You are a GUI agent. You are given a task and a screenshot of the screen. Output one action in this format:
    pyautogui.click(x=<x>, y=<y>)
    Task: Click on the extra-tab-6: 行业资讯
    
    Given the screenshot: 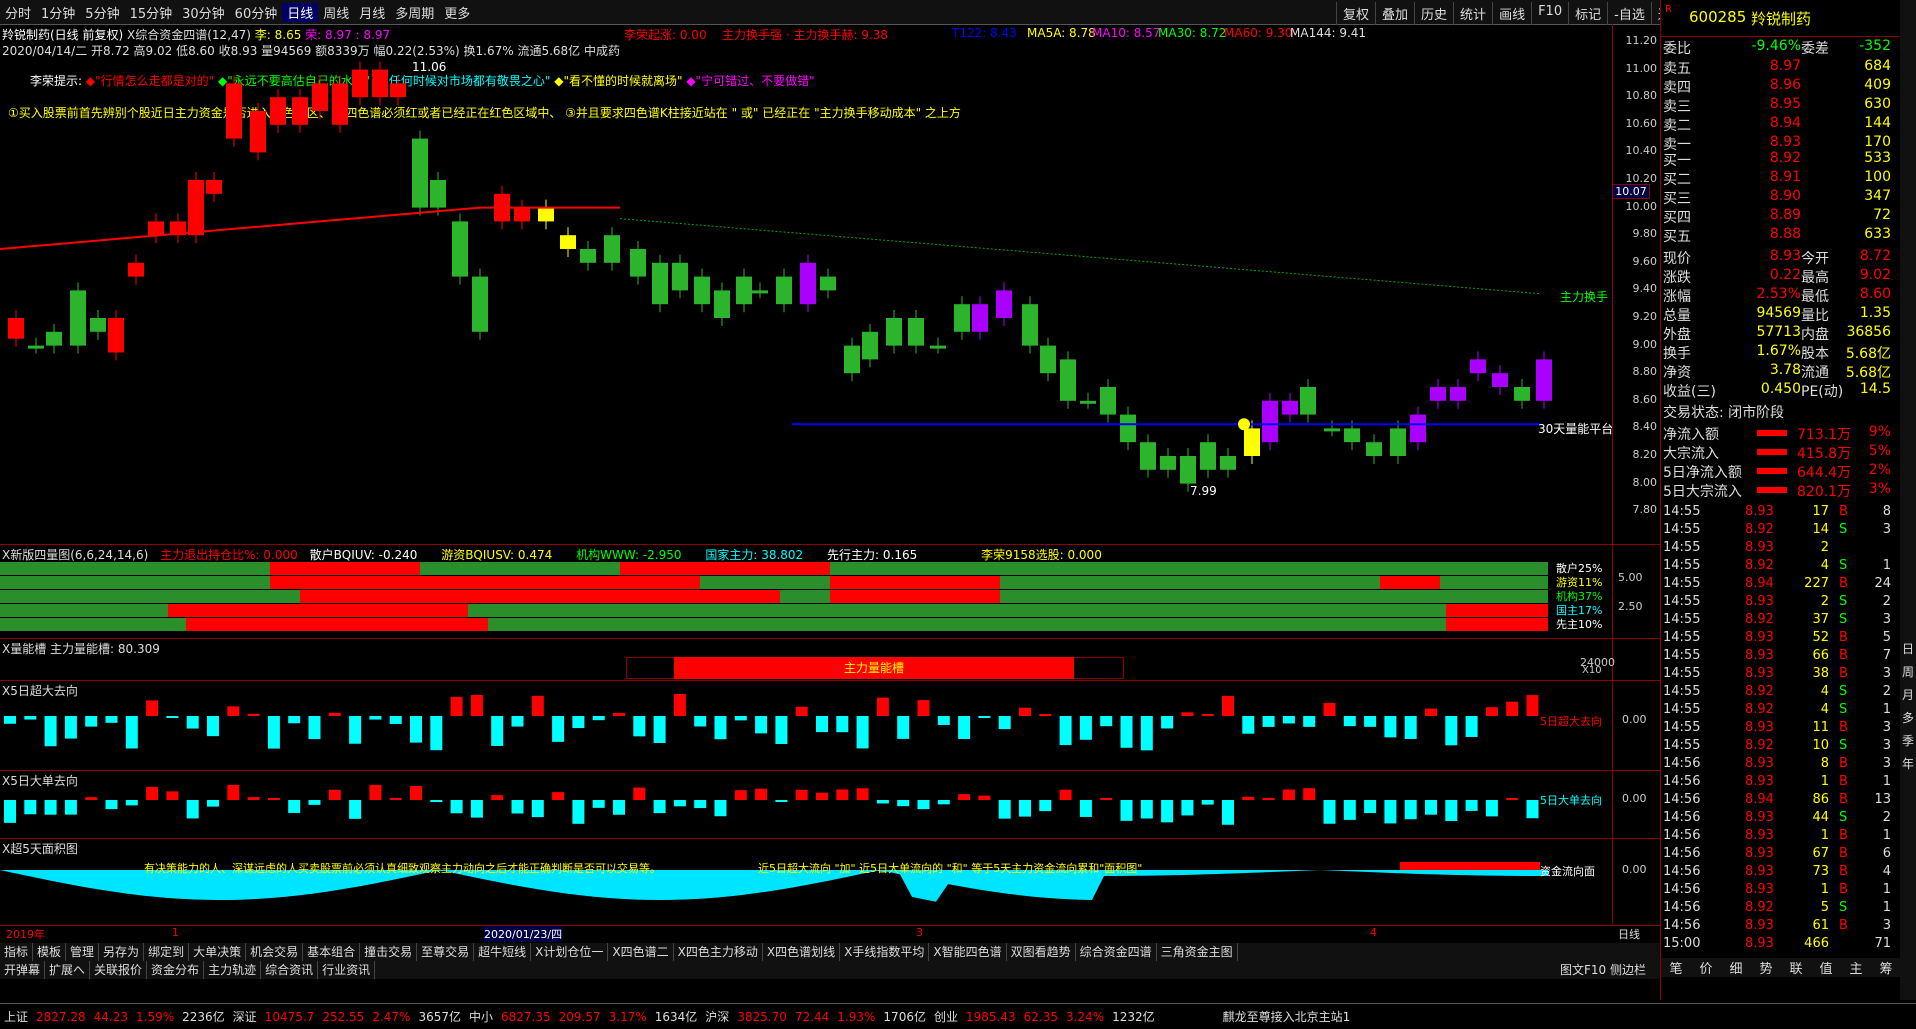 What is the action you would take?
    pyautogui.click(x=347, y=970)
    